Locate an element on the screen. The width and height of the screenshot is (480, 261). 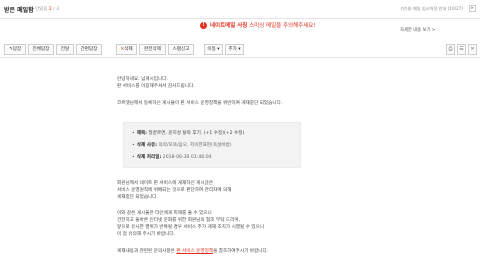
thanks-line: 판 서비스를 이용해주셔서 감사드립니다. is located at coordinates (156, 86).